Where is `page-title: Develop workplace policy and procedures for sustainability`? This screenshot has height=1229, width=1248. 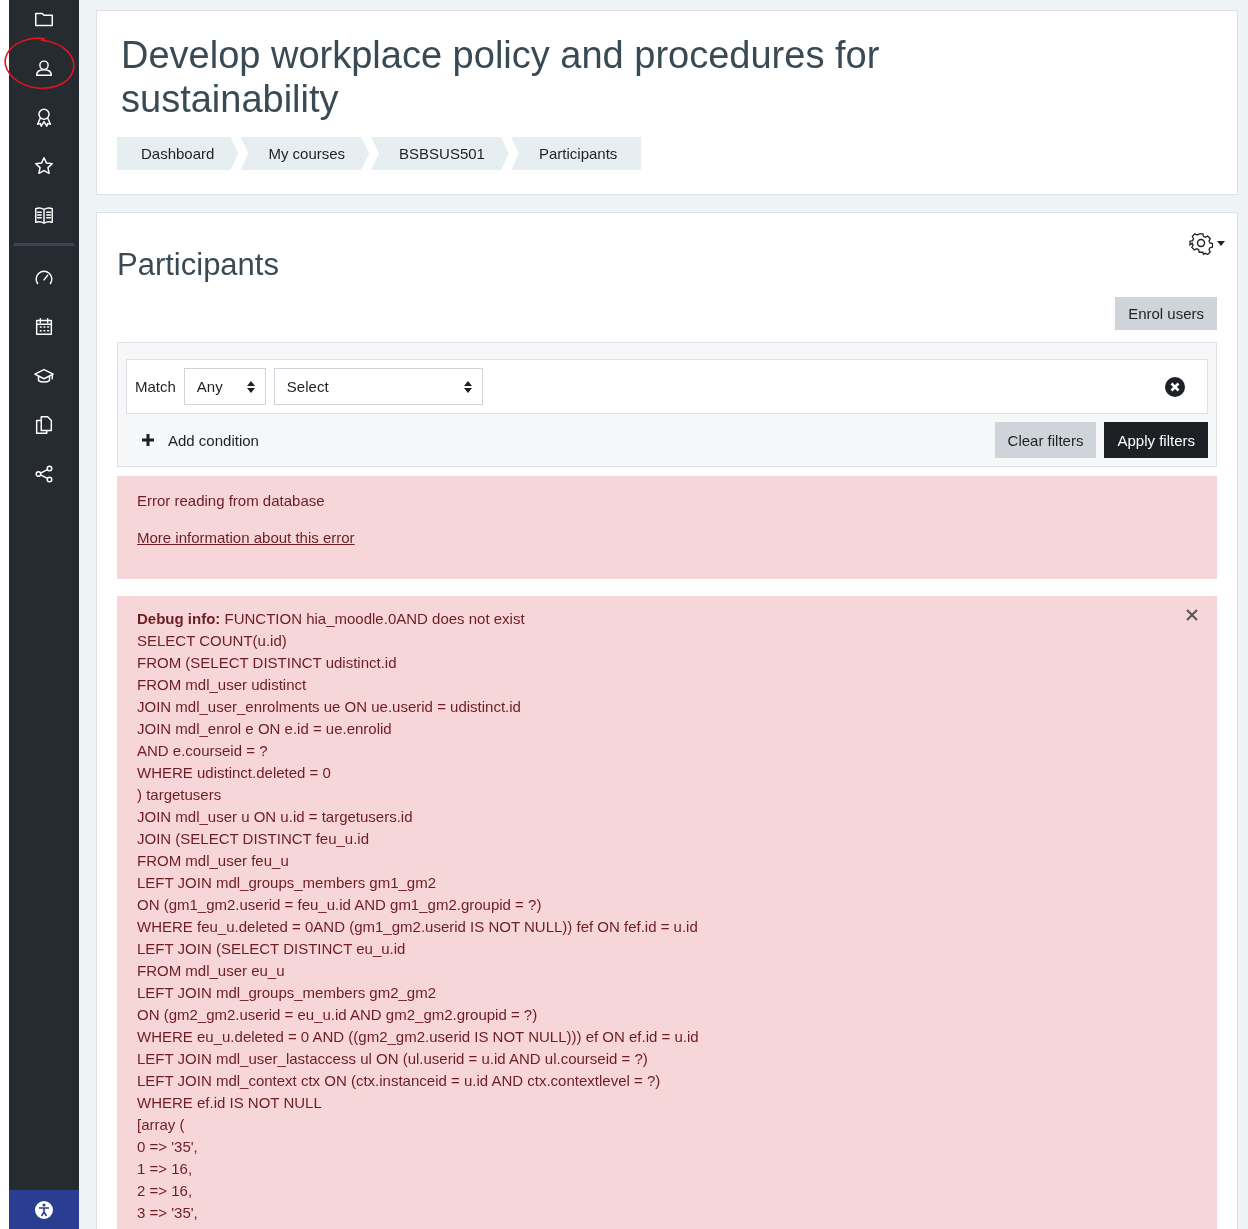
page-title: Develop workplace policy and procedures for sustainability is located at coordinates (501, 77).